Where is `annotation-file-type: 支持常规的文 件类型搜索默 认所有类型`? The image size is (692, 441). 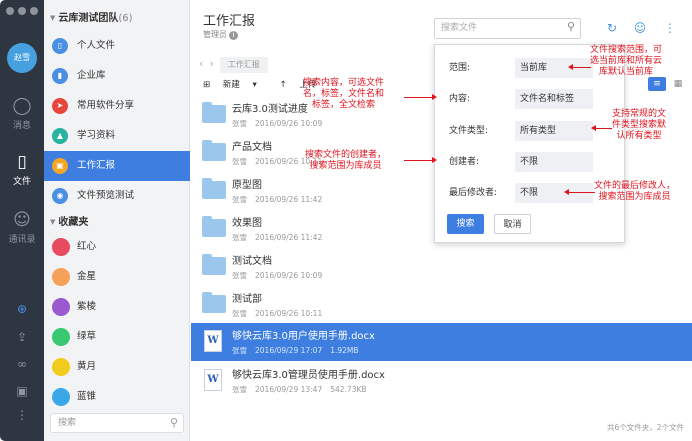
annotation-file-type: 支持常规的文 件类型搜索默 认所有类型 is located at coordinates (639, 125).